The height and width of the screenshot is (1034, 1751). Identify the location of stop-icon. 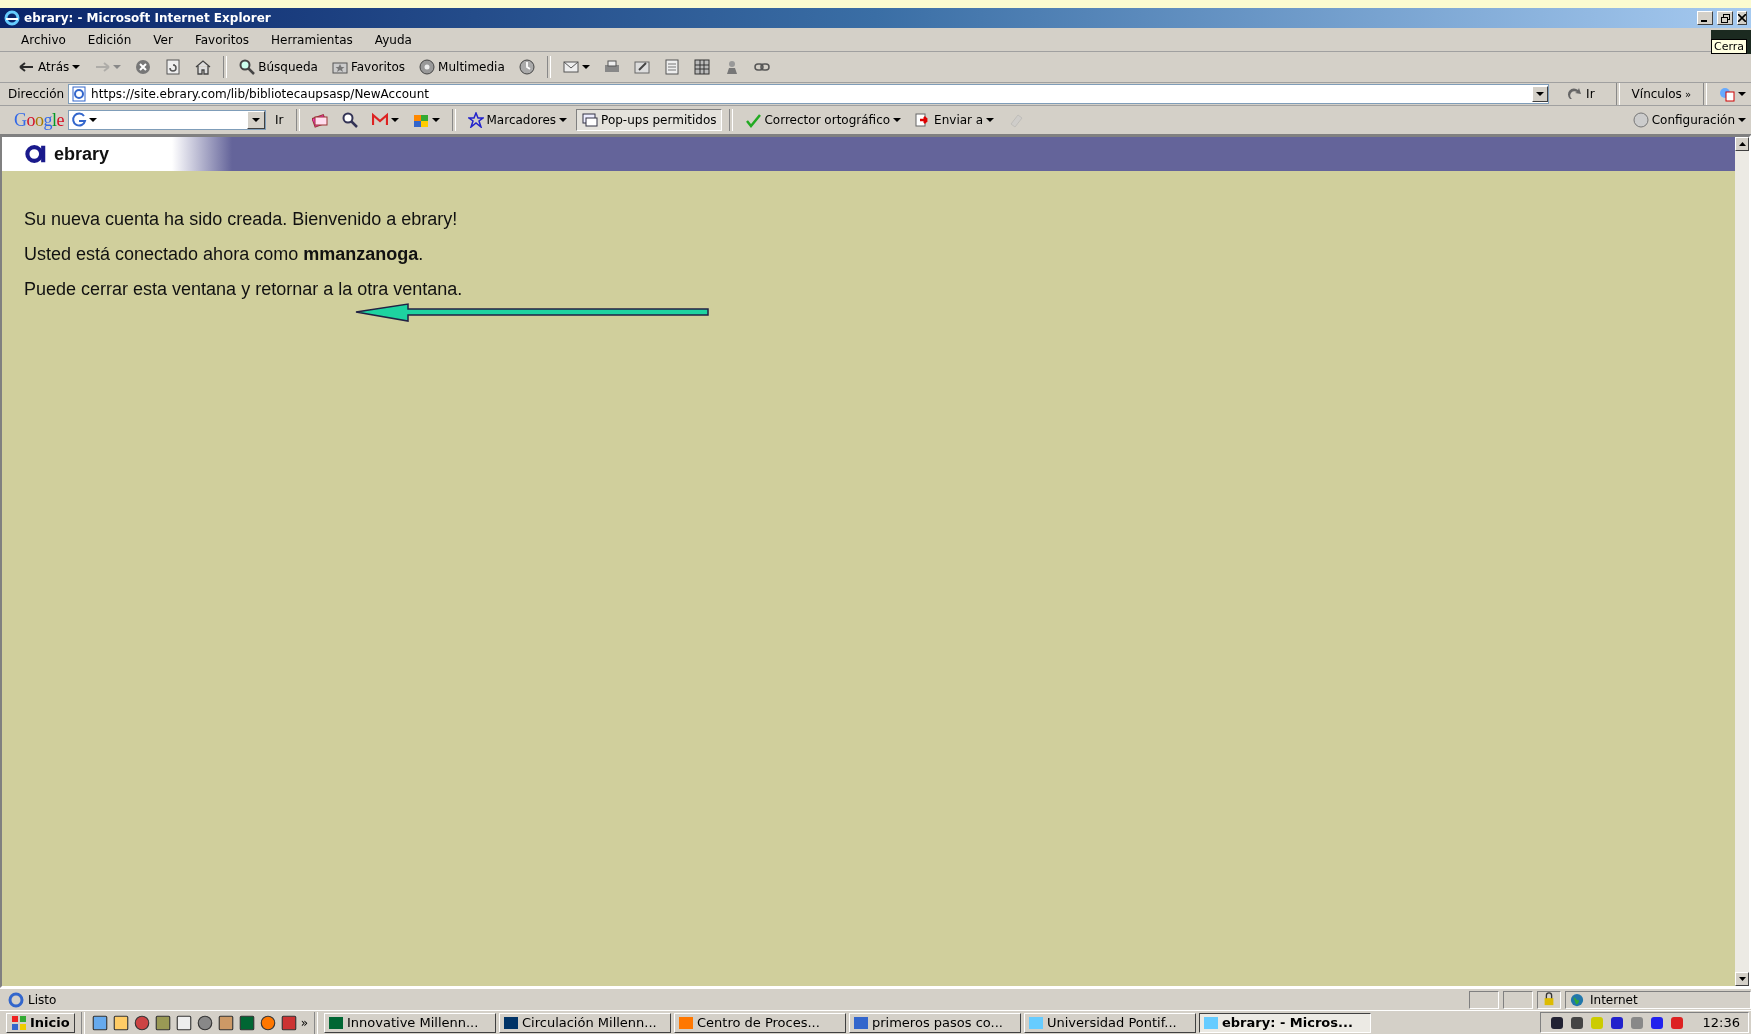
(143, 67).